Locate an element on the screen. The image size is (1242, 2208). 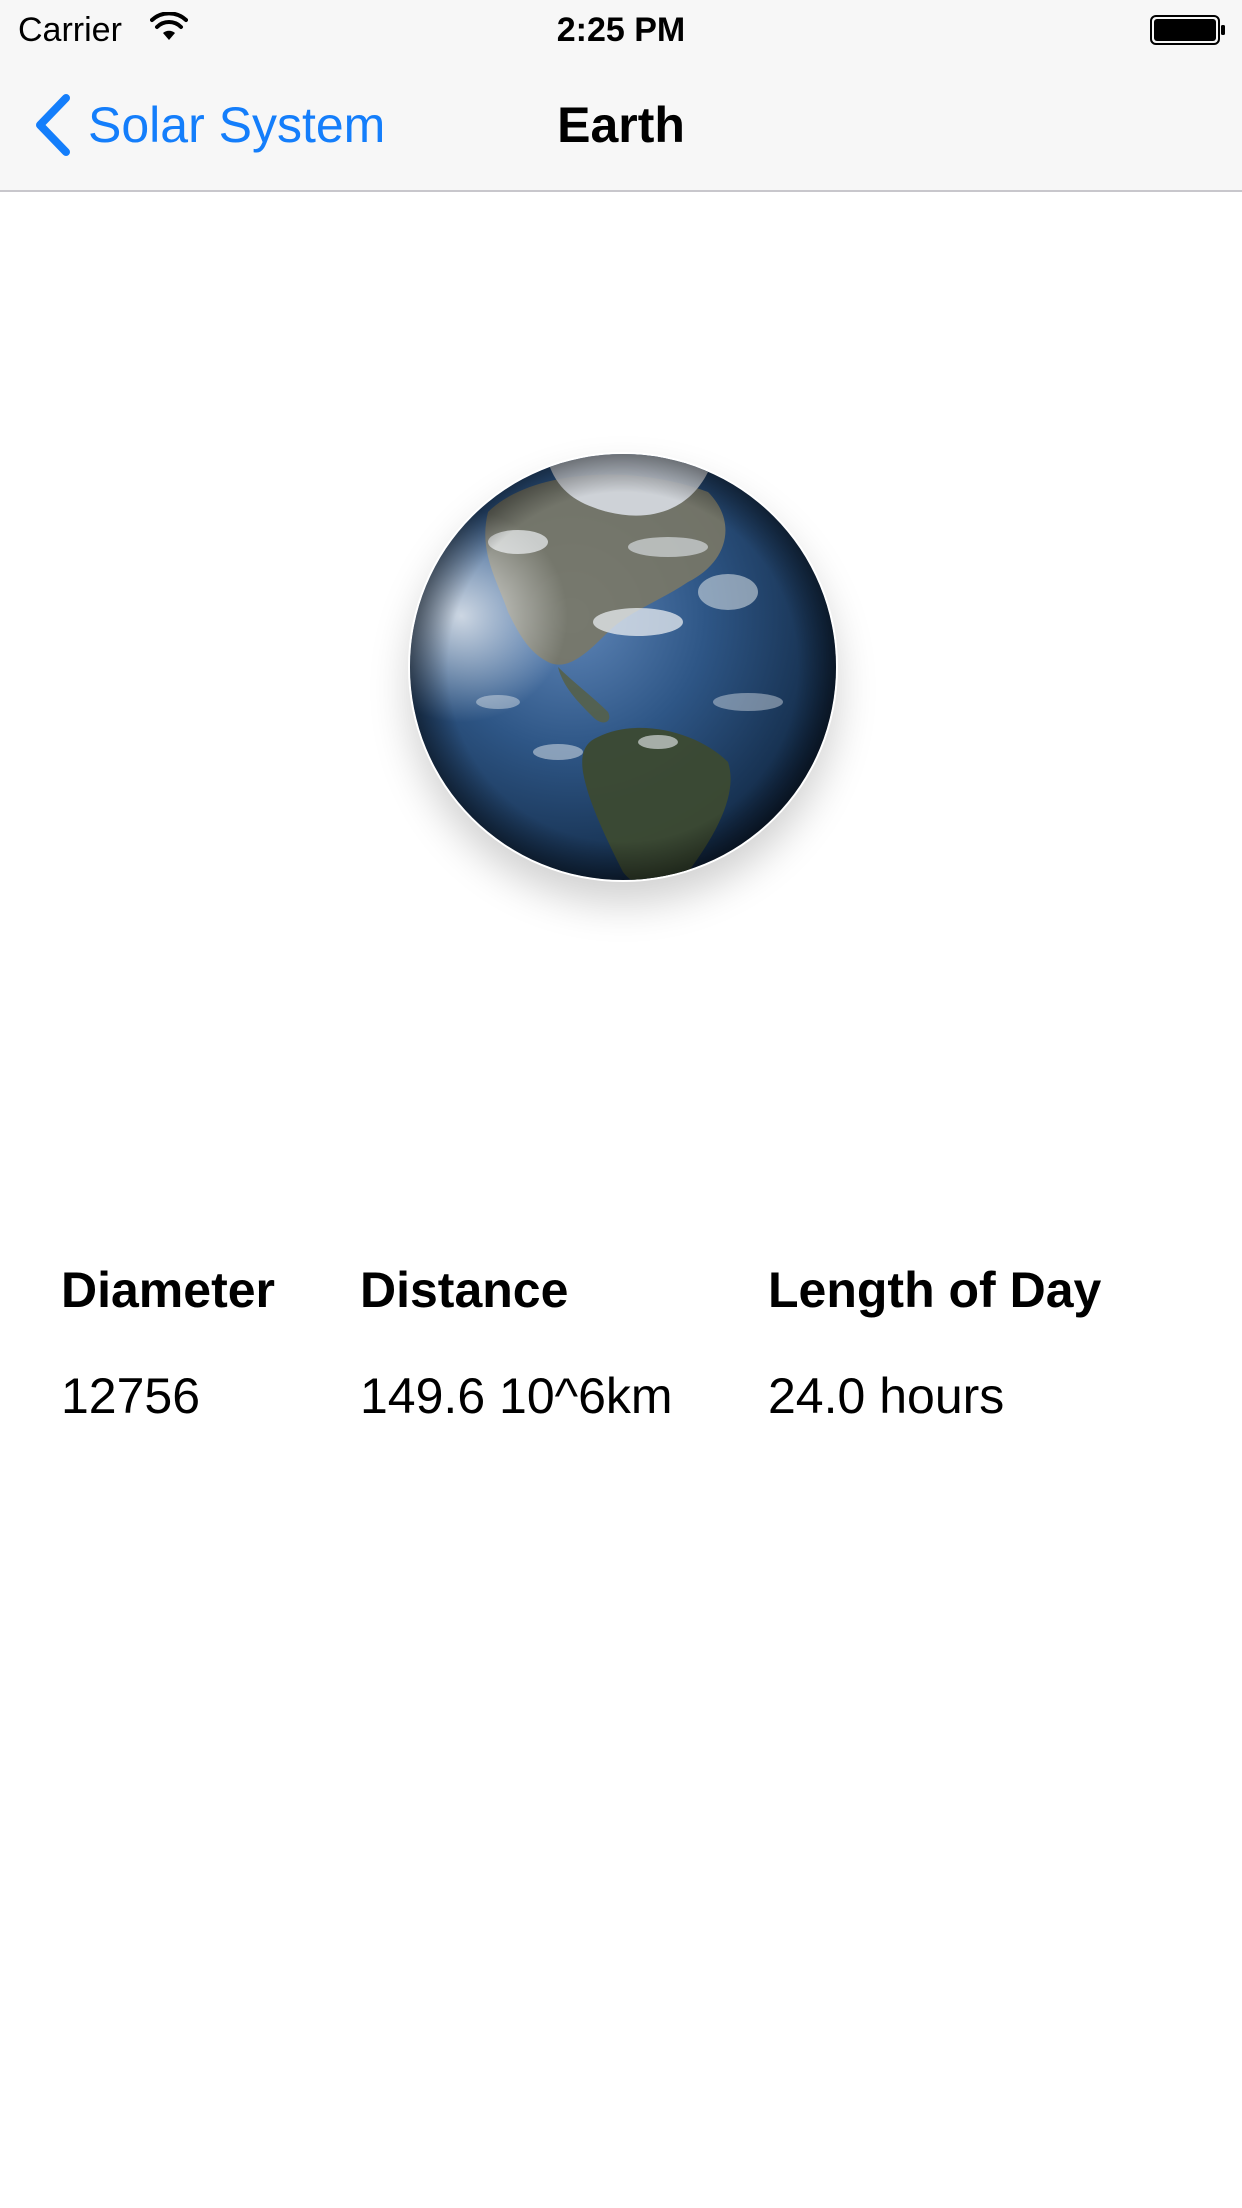
earth-globe-icon is located at coordinates (623, 667).